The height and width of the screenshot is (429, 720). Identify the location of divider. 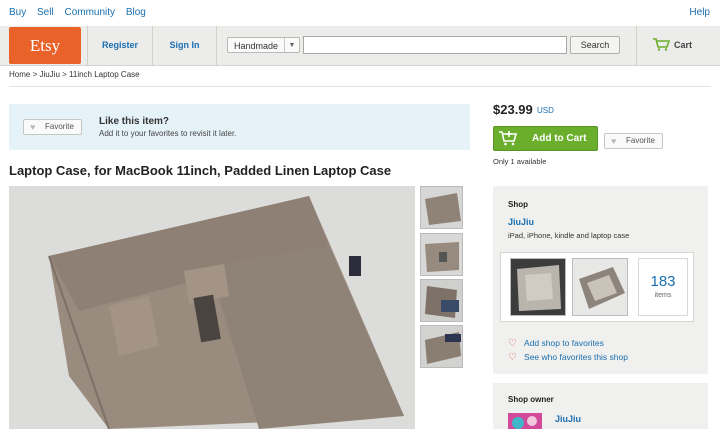
(360, 86).